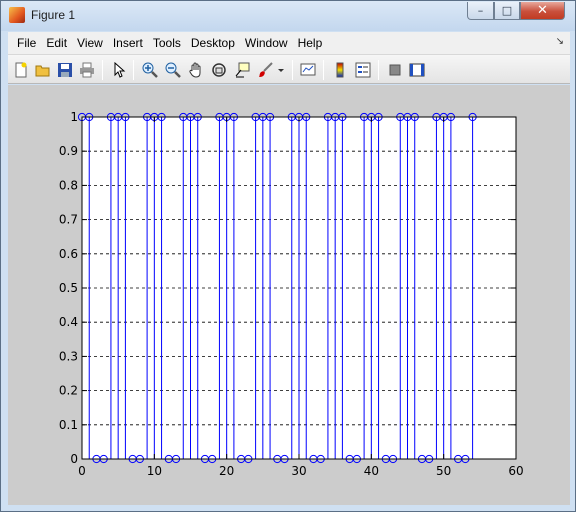  Describe the element at coordinates (289, 69) in the screenshot. I see `figure-toolbar` at that location.